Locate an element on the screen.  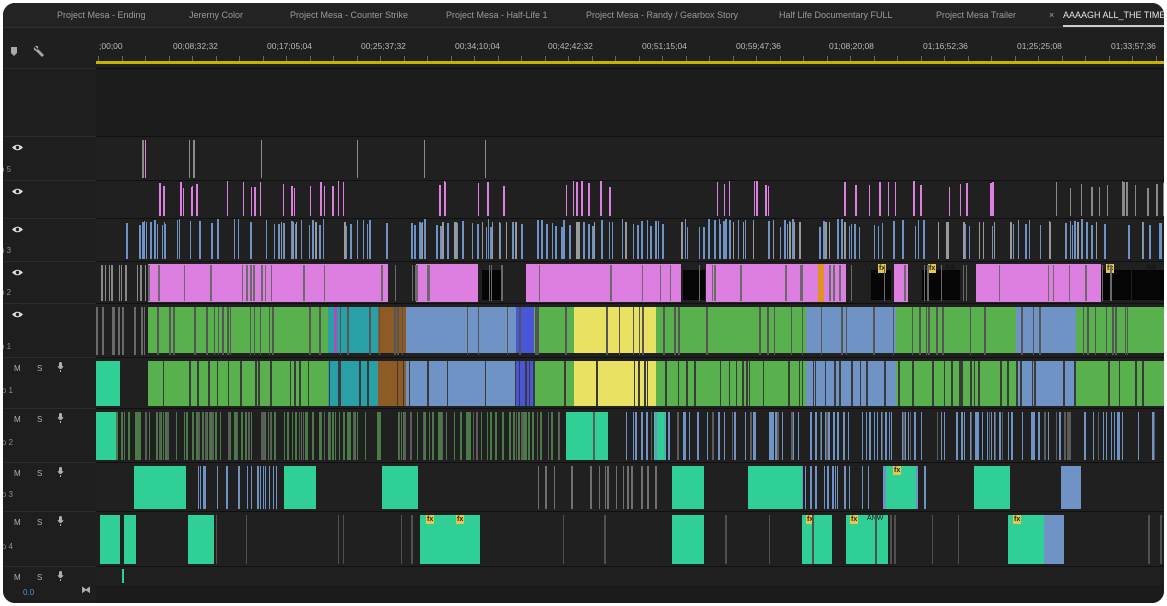
video-track-lane: fxfxfxAdjfxAdj is located at coordinates (630, 282).